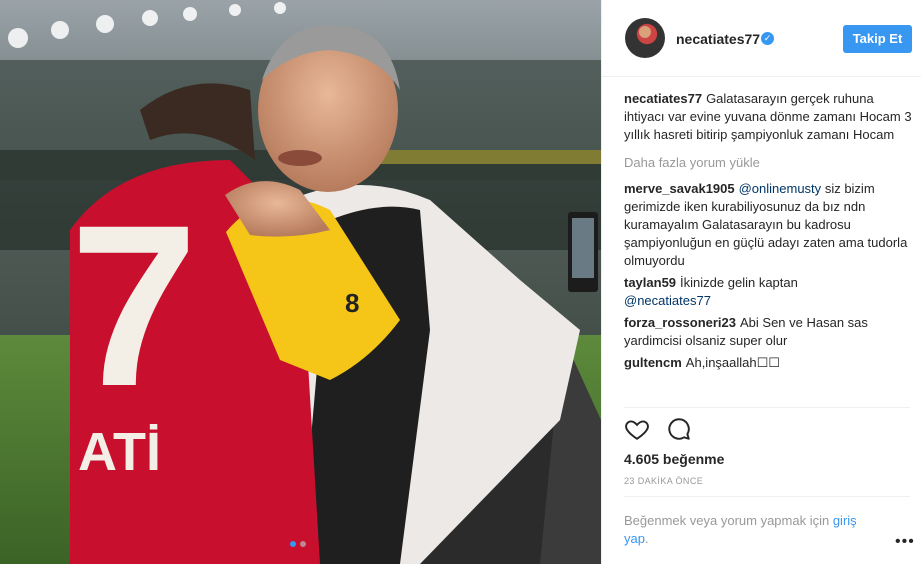 The width and height of the screenshot is (921, 564). I want to click on likes-count: 4.605 beğenme, so click(674, 459).